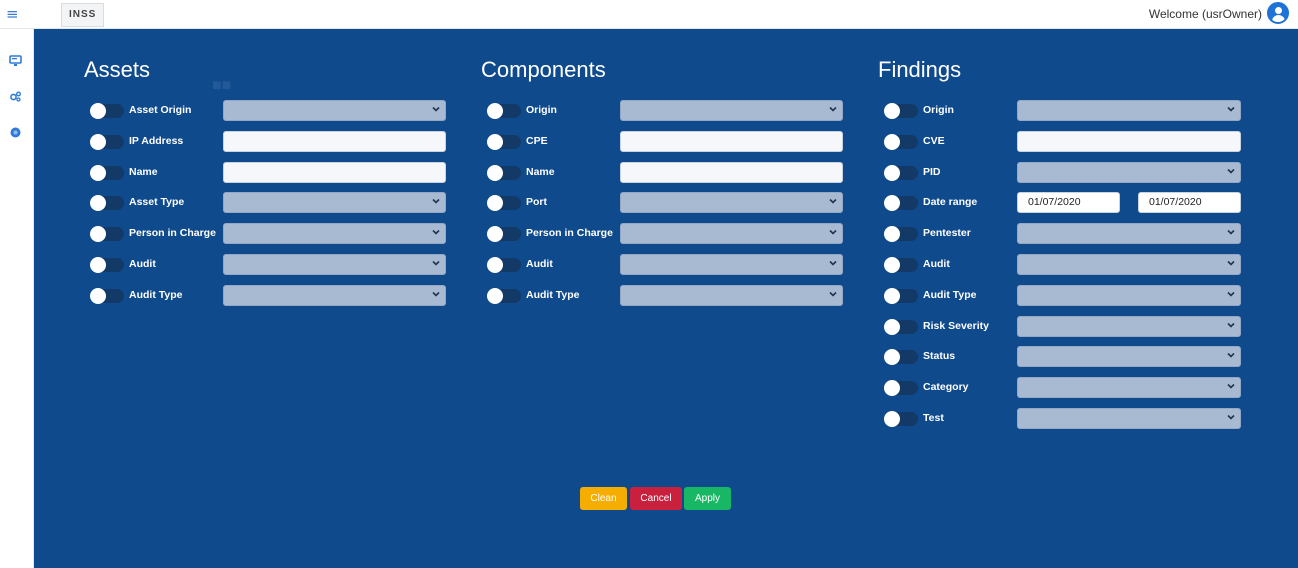  I want to click on findings-filter-status: Status, so click(1062, 357).